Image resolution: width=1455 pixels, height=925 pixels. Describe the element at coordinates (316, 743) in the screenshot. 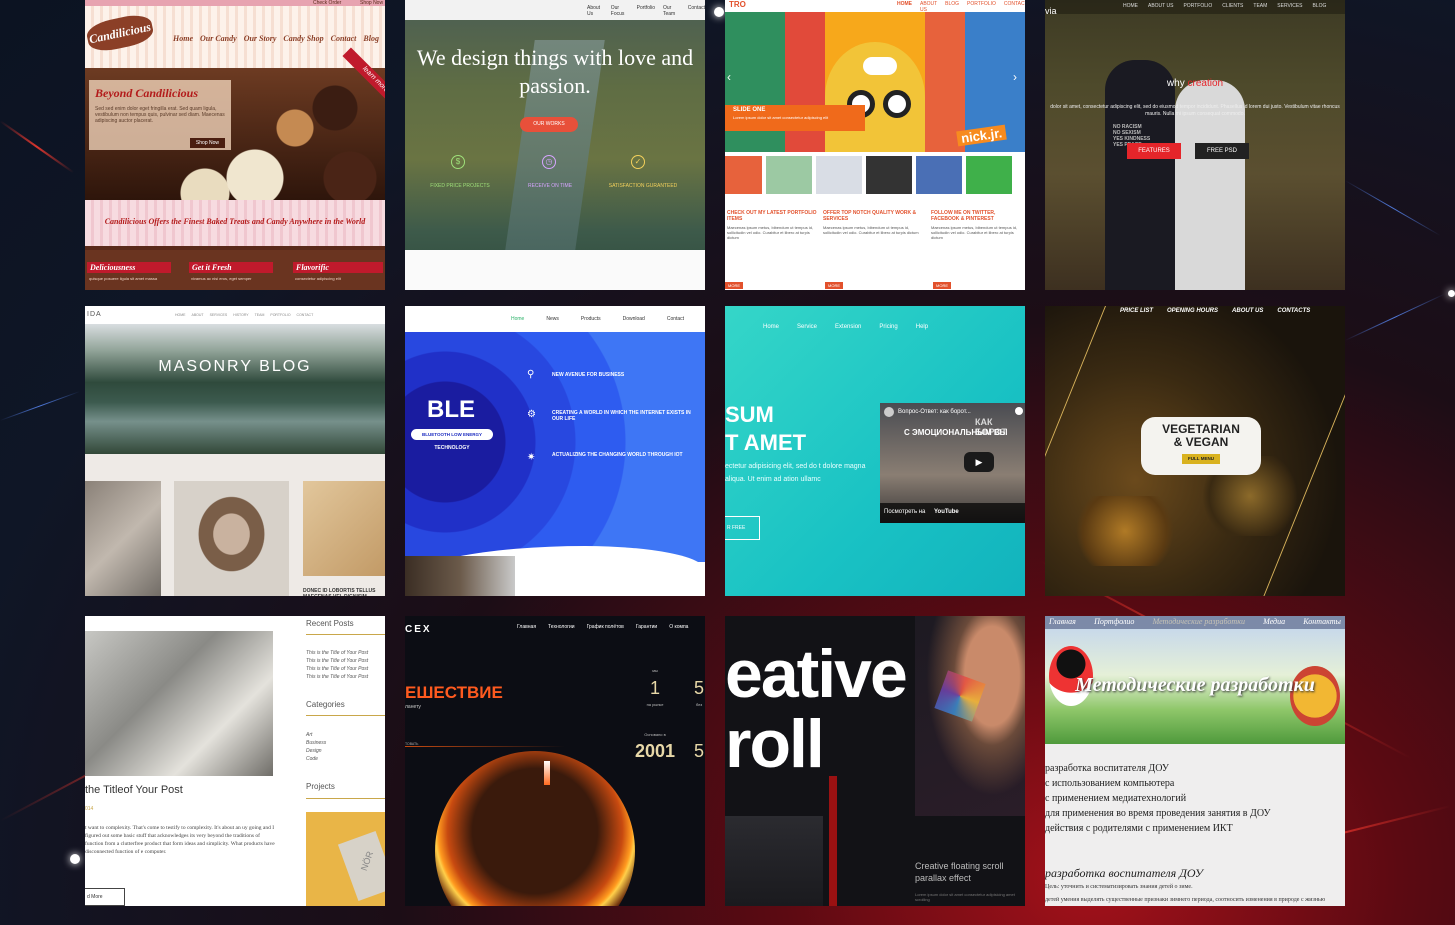

I see `category-link: Business` at that location.